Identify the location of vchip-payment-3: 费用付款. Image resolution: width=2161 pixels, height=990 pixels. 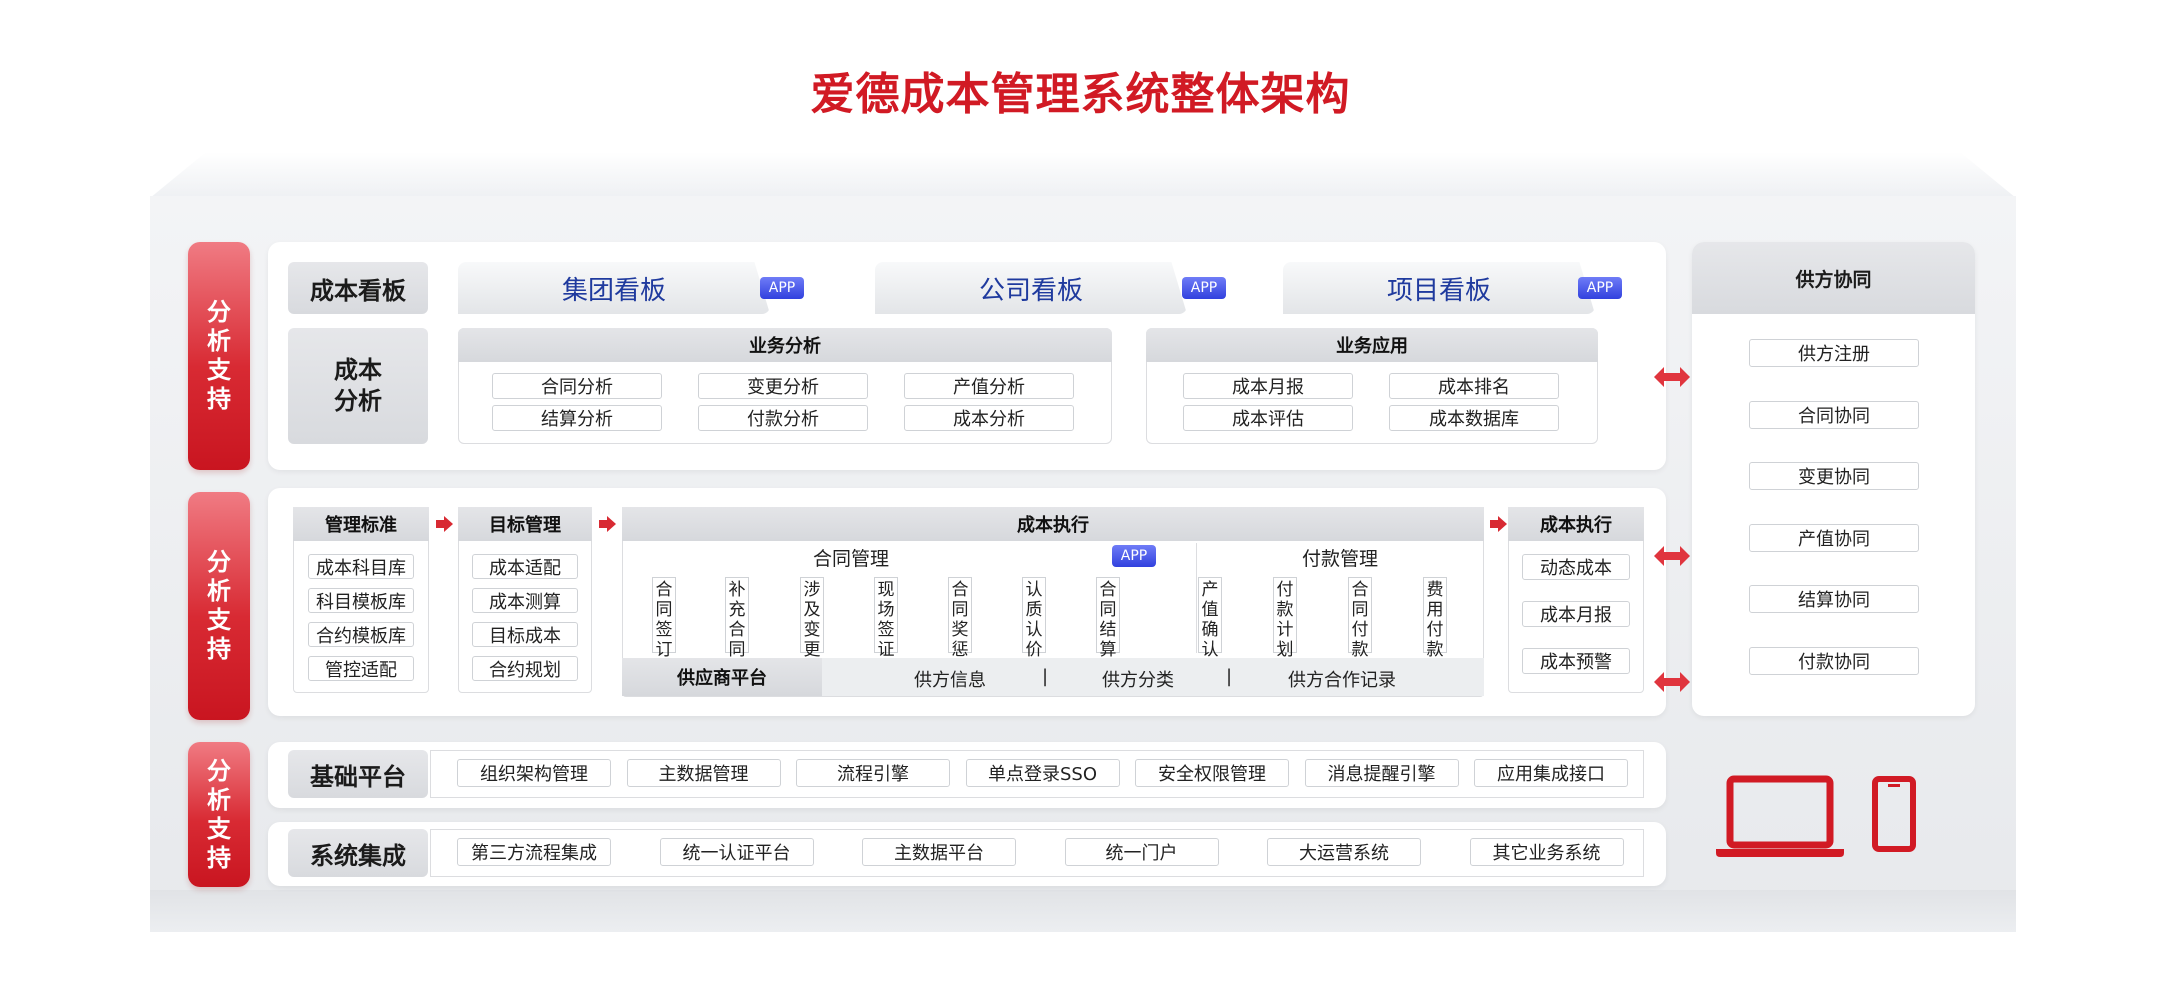
(1435, 618).